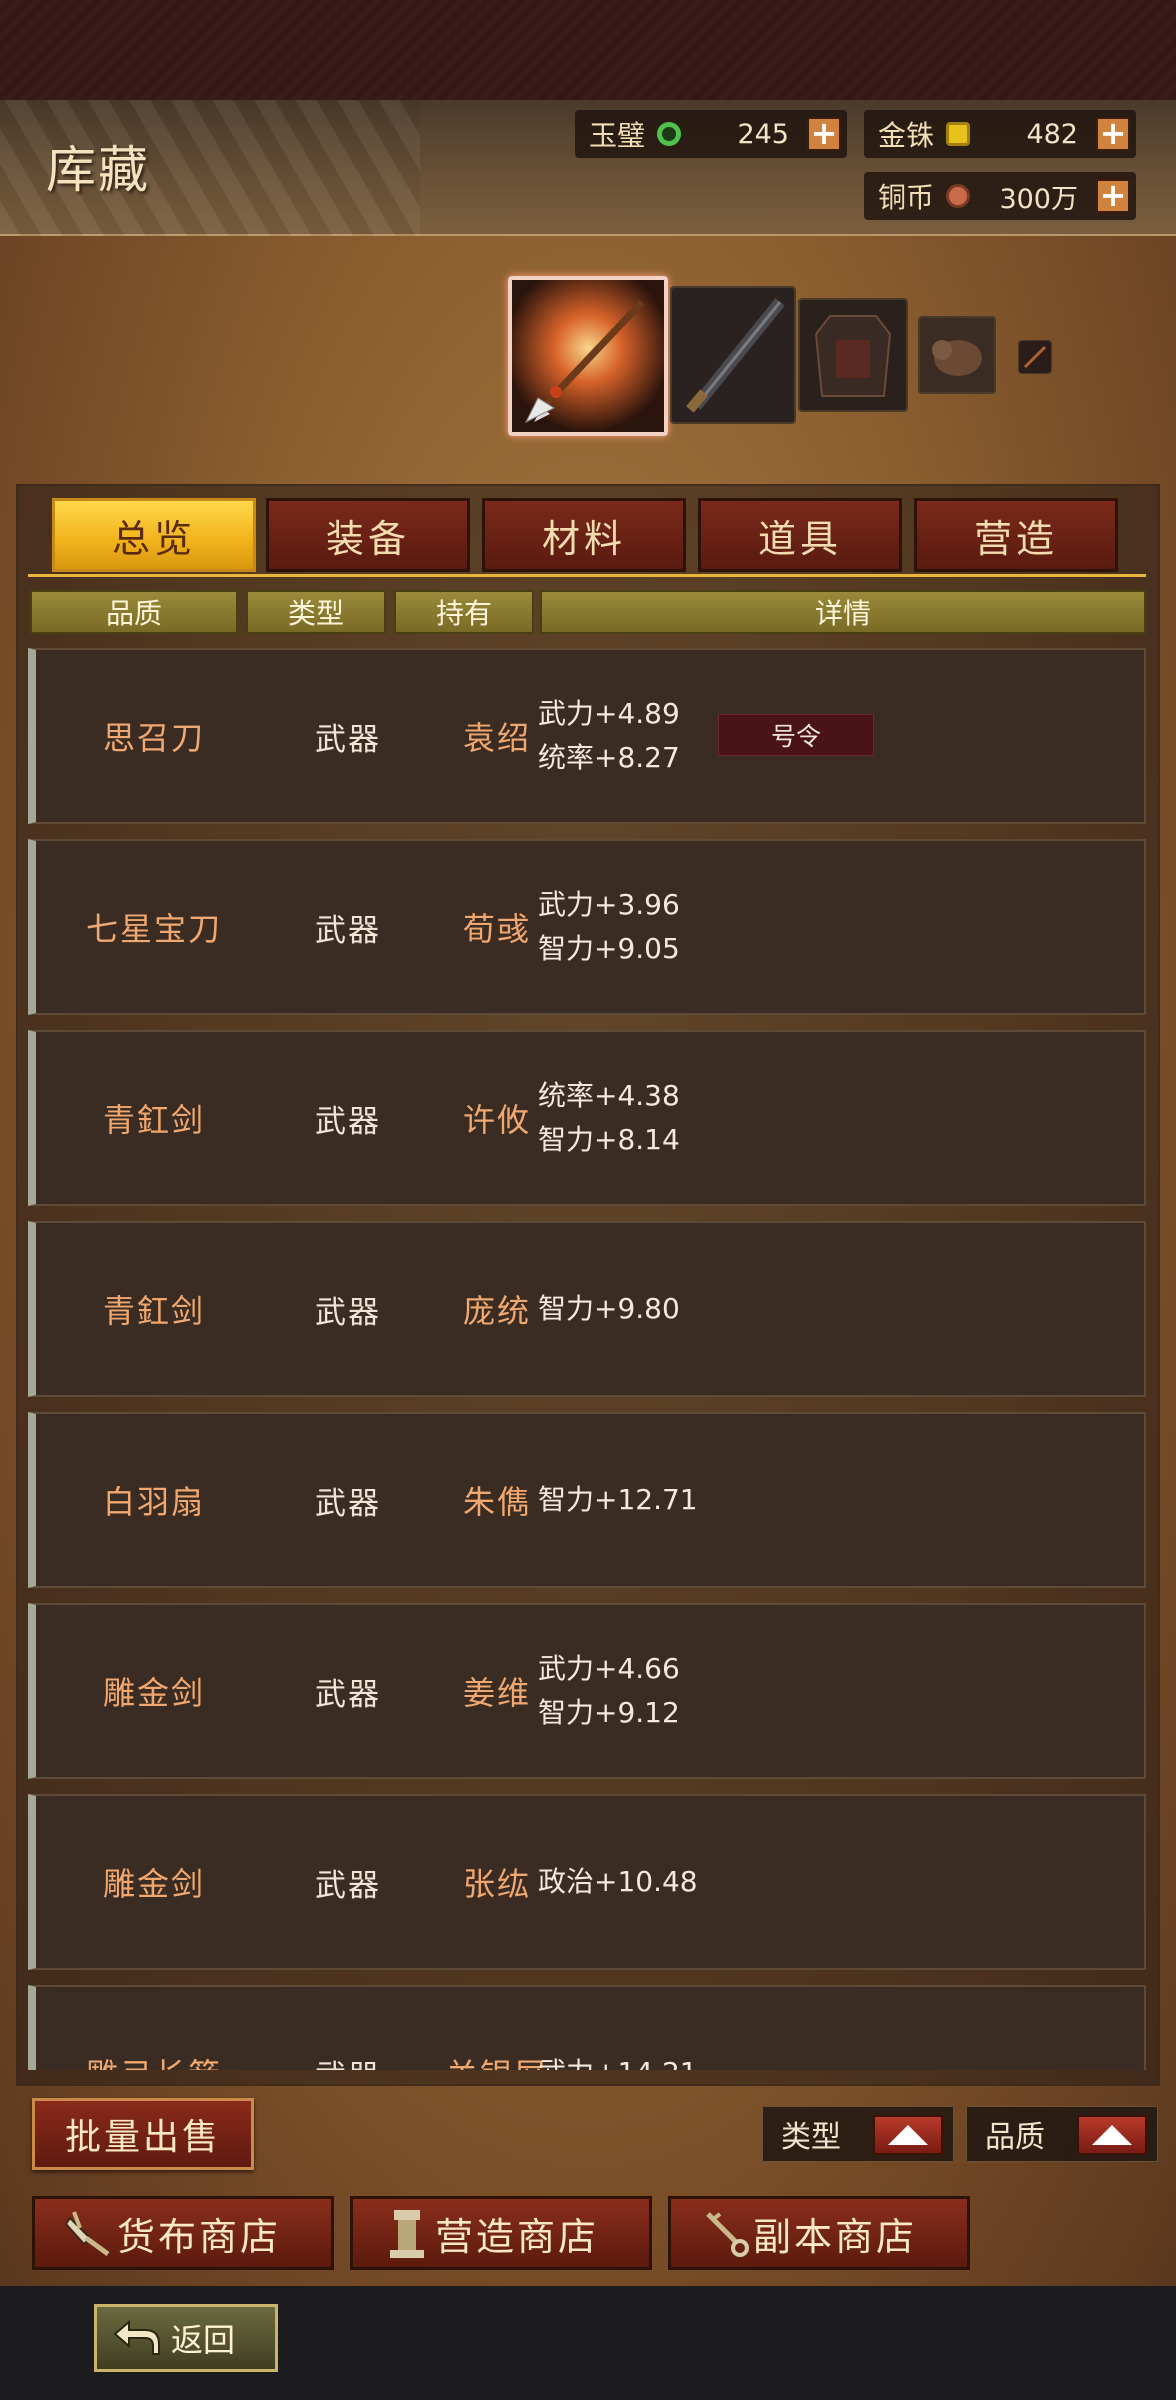 Image resolution: width=1176 pixels, height=2400 pixels. I want to click on add-gold-button: +, so click(1113, 134).